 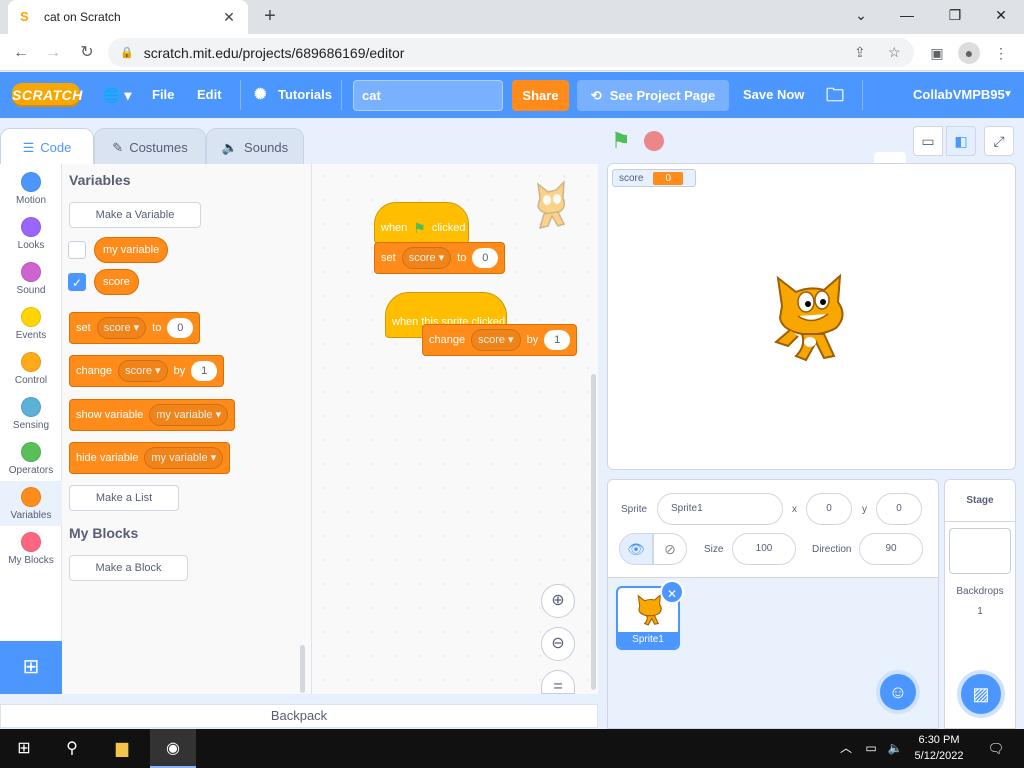 What do you see at coordinates (1001, 53) in the screenshot?
I see `chrome-menu-icon: ⋮` at bounding box center [1001, 53].